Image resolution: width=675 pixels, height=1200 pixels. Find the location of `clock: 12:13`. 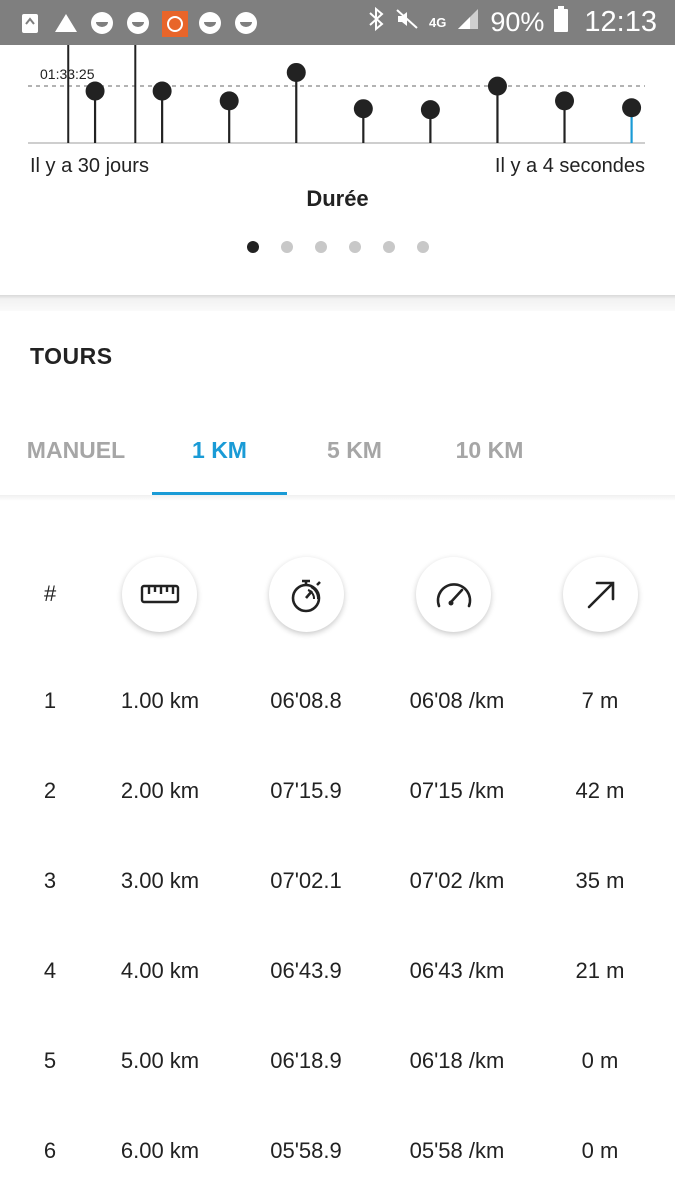

clock: 12:13 is located at coordinates (620, 22).